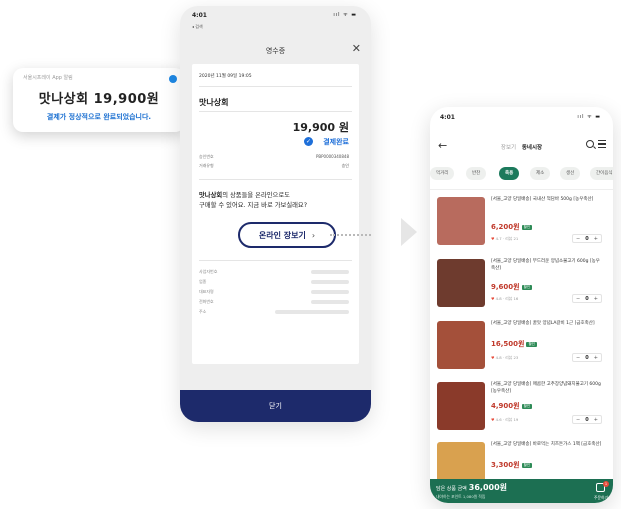 The height and width of the screenshot is (509, 621). Describe the element at coordinates (540, 173) in the screenshot. I see `category-chip: 제소` at that location.